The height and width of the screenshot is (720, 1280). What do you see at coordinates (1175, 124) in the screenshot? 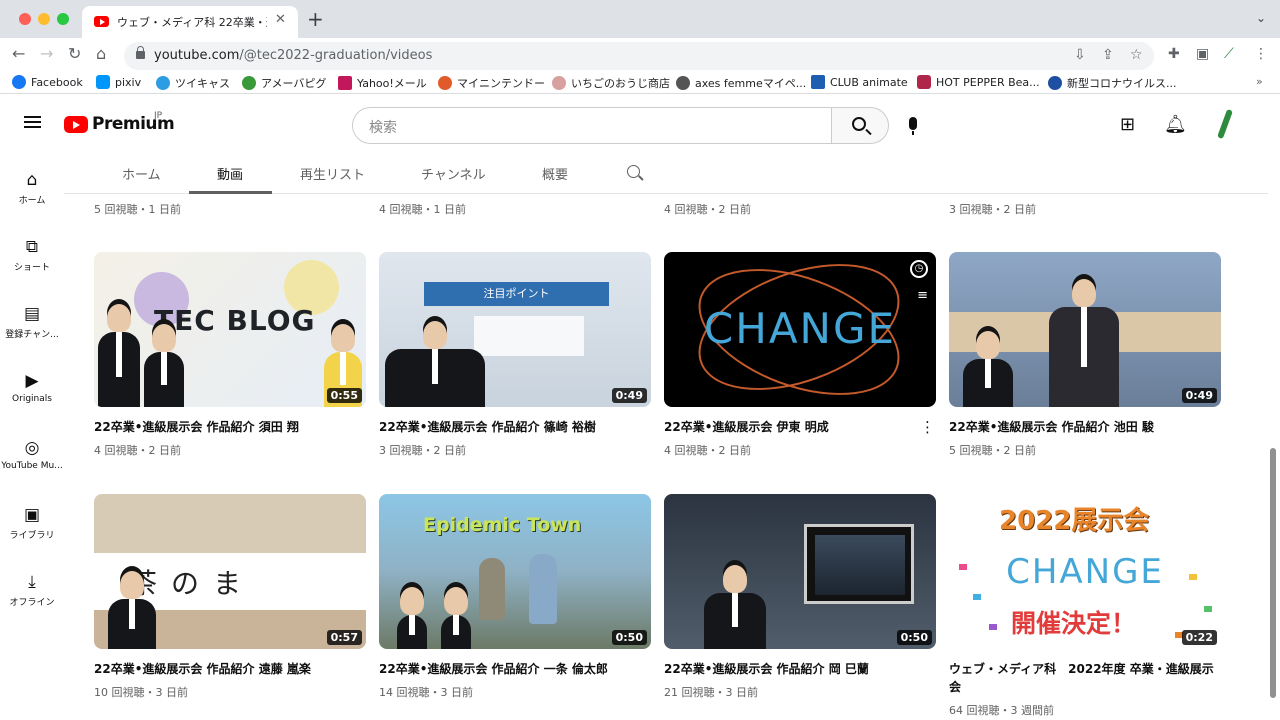
I see `notifications-bell-icon: 🔔︎` at bounding box center [1175, 124].